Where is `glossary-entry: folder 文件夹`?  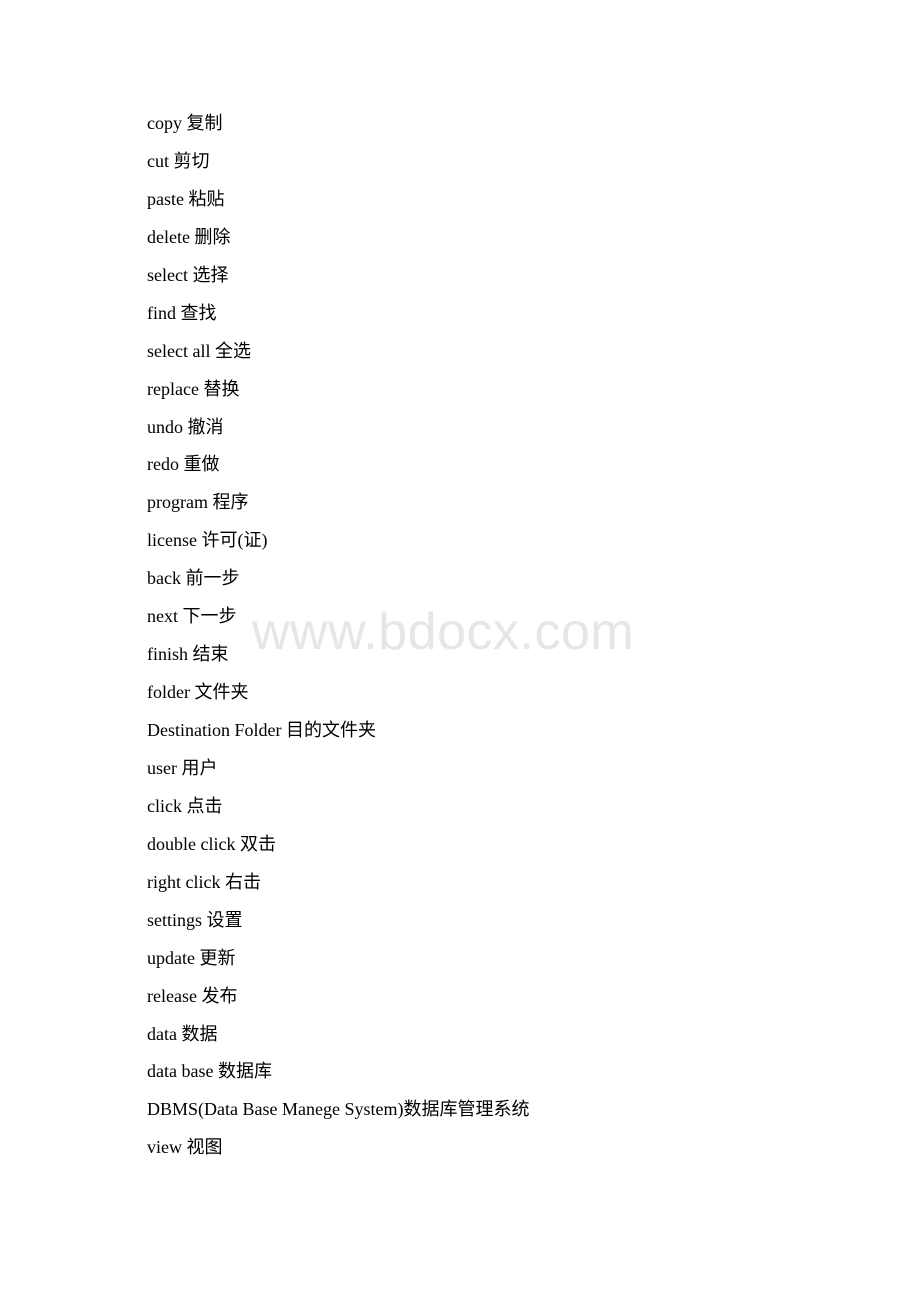
glossary-entry: folder 文件夹 is located at coordinates (338, 697).